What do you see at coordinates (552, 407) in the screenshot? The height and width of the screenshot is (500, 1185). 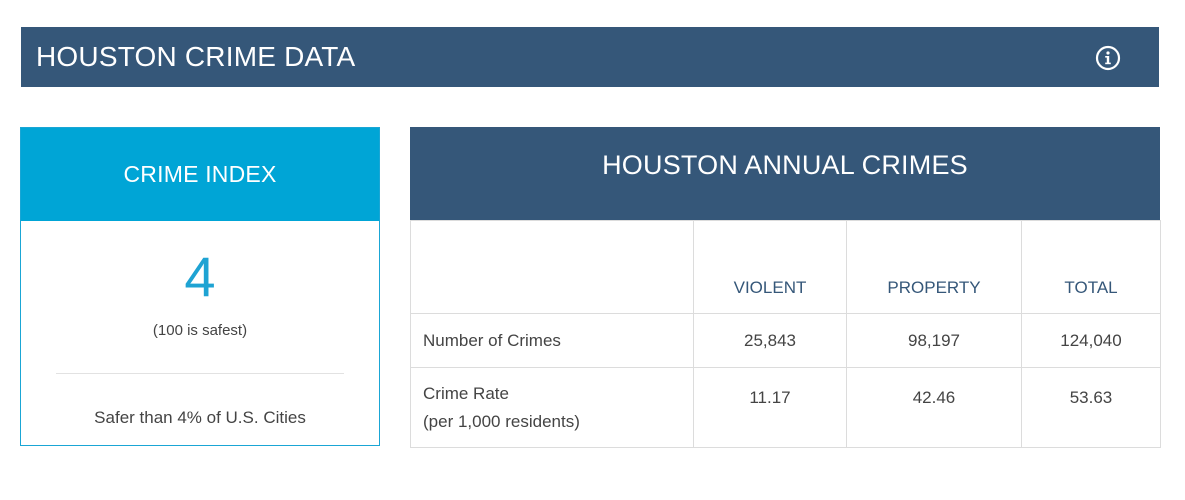 I see `row-label-cell: Crime Rate (per 1,000 residents)` at bounding box center [552, 407].